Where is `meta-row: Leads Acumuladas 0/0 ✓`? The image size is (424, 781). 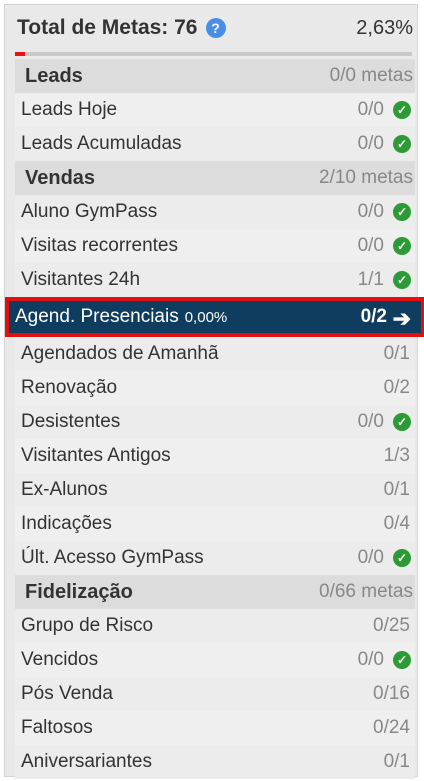
meta-row: Leads Acumuladas 0/0 ✓ is located at coordinates (215, 144).